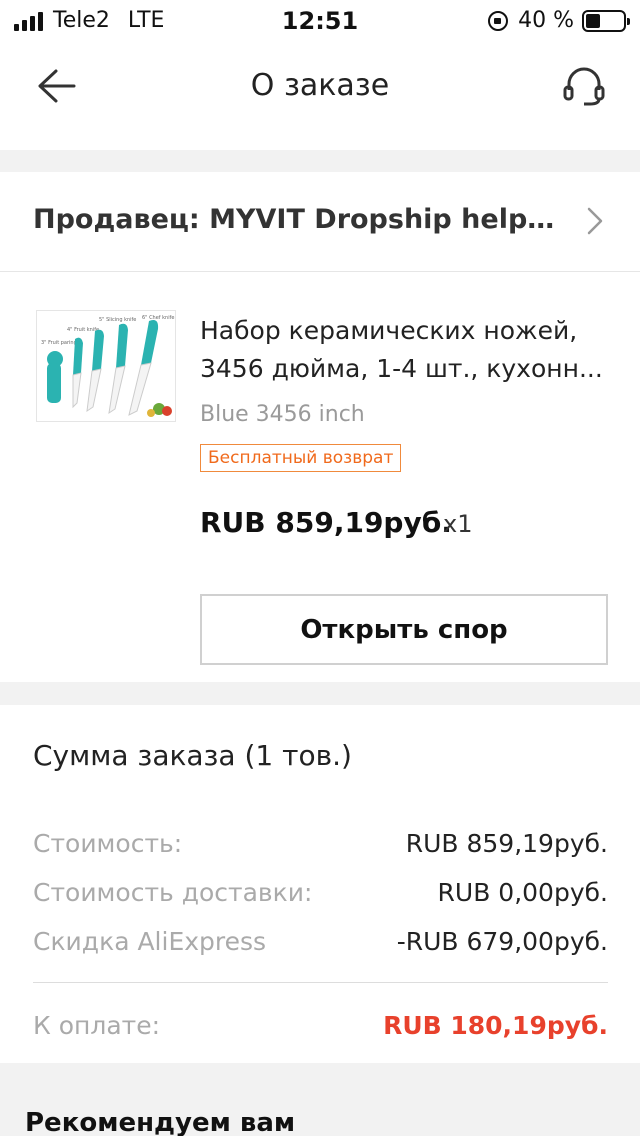  What do you see at coordinates (282, 414) in the screenshot?
I see `product-variant: Blue 3456 inch` at bounding box center [282, 414].